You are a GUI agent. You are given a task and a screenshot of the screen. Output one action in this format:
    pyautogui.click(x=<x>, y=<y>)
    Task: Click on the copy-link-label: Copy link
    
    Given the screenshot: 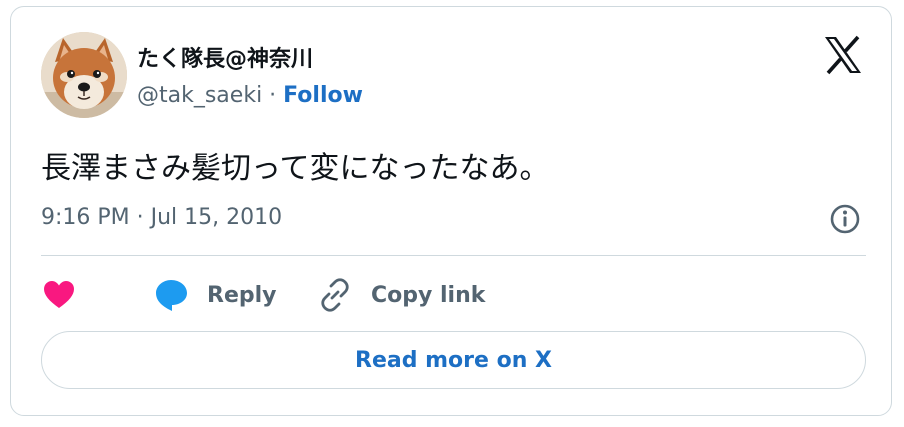 What is the action you would take?
    pyautogui.click(x=428, y=295)
    